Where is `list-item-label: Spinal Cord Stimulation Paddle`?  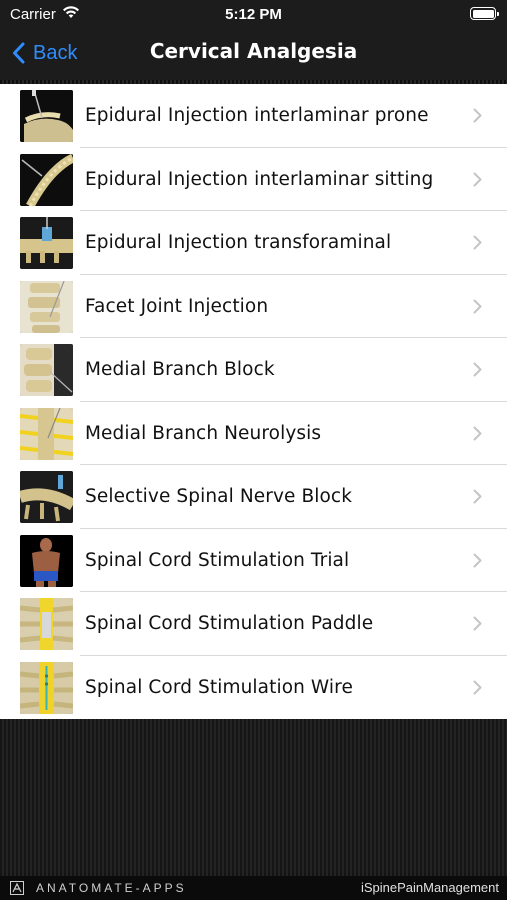
list-item-label: Spinal Cord Stimulation Paddle is located at coordinates (229, 623).